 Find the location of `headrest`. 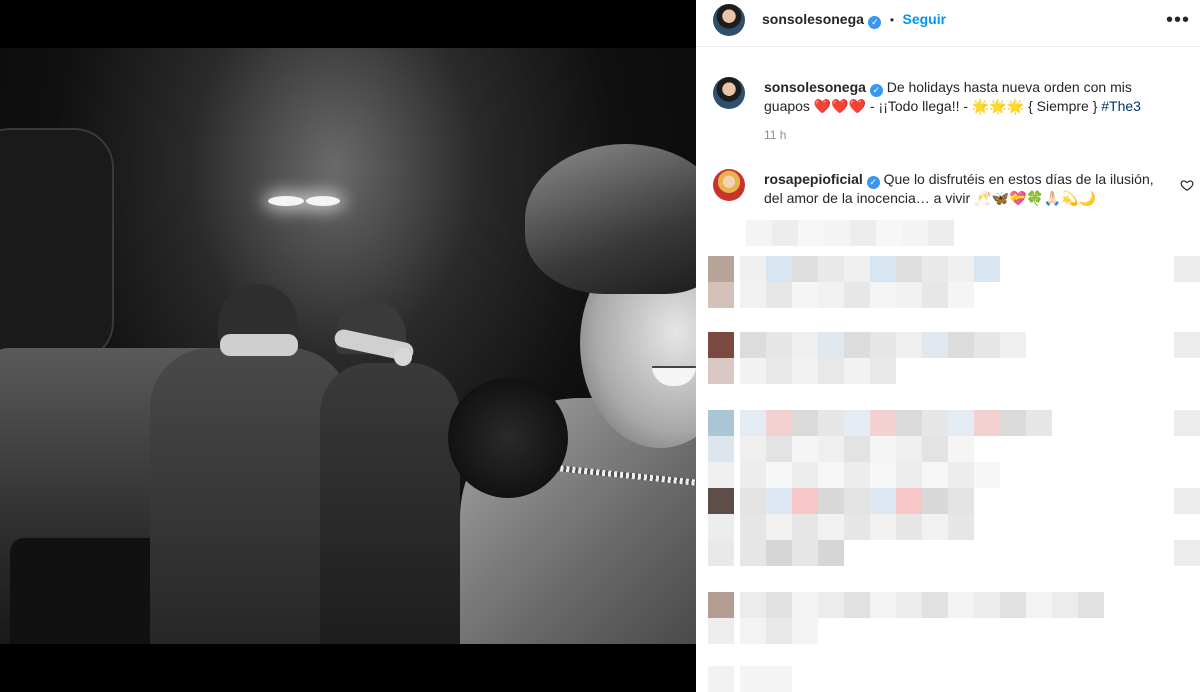

headrest is located at coordinates (57, 245).